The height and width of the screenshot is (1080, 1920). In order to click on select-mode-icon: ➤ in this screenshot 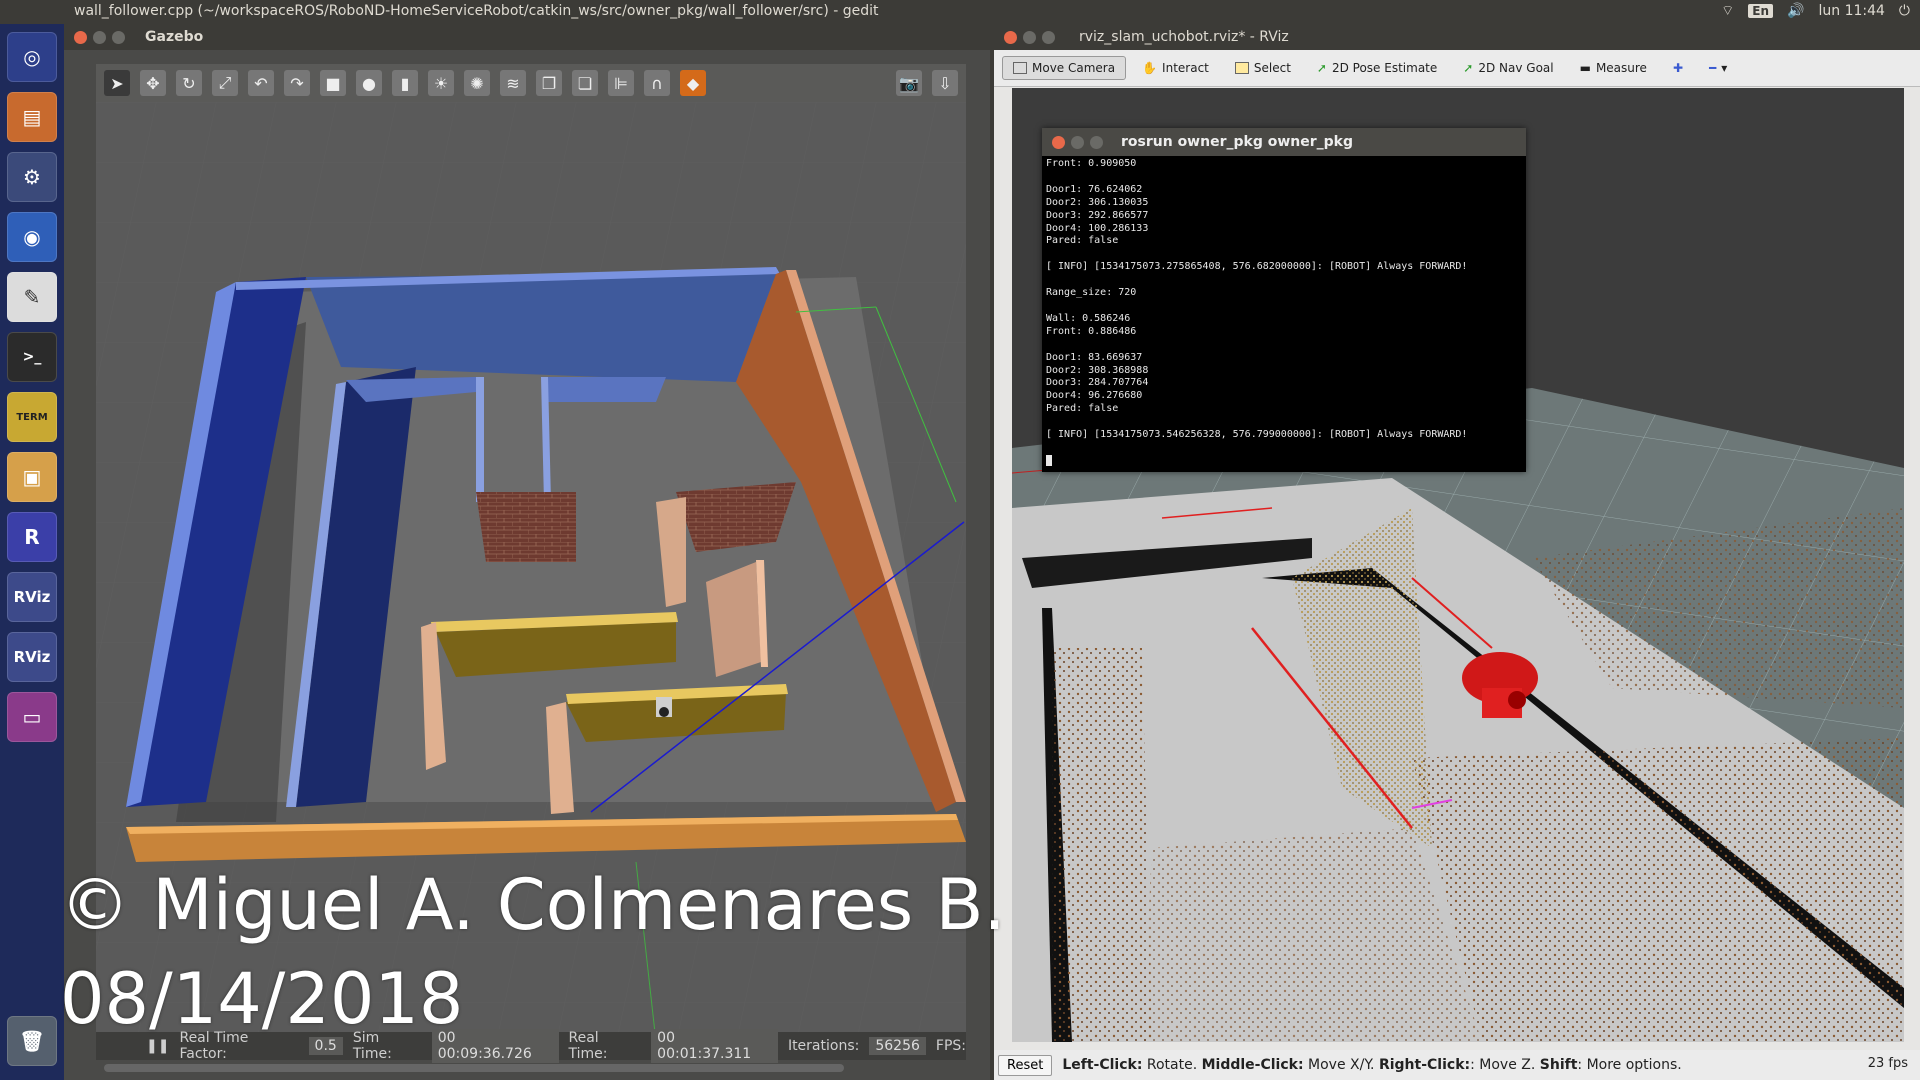, I will do `click(117, 83)`.